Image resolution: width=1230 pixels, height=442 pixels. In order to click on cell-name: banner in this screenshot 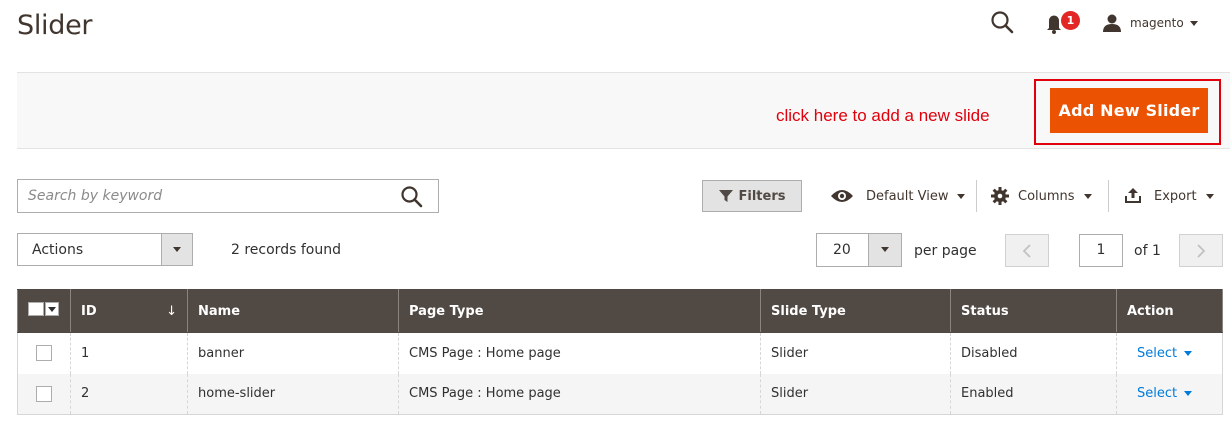, I will do `click(293, 353)`.